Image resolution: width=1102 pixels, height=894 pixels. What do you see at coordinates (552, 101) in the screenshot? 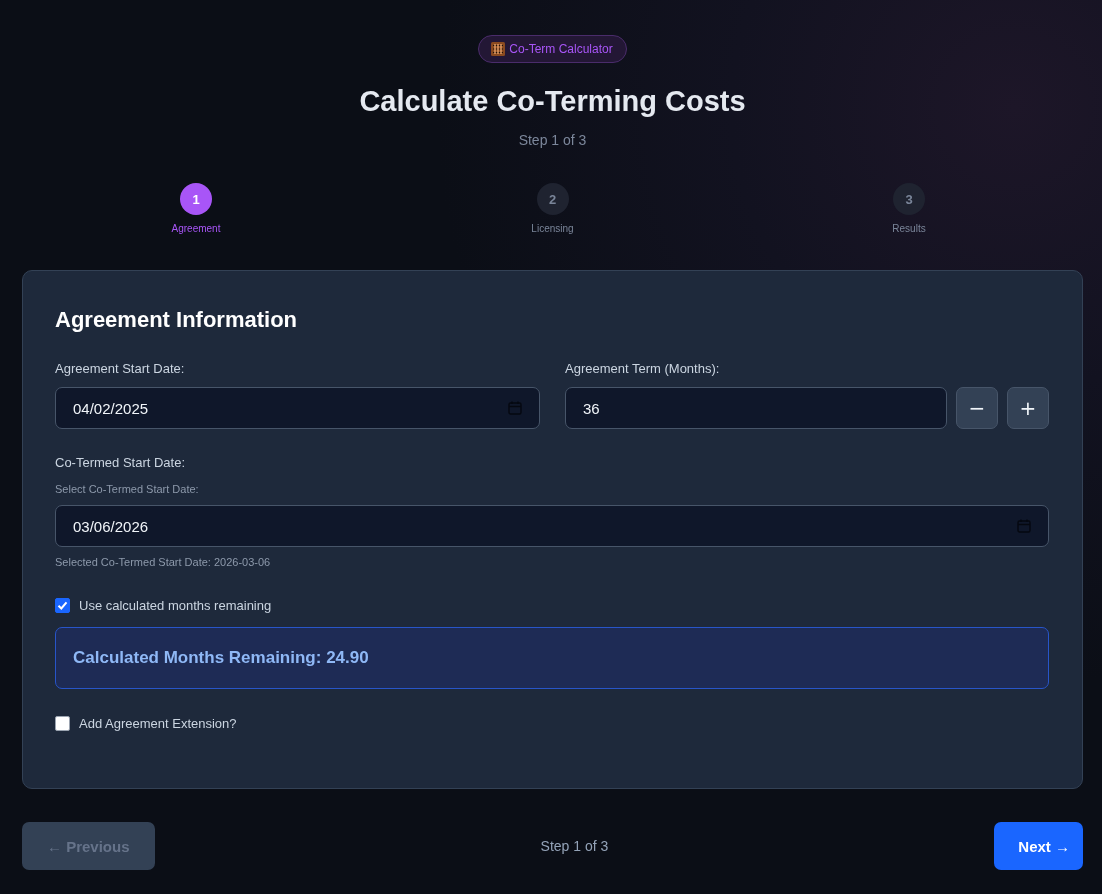
I see `page-title: Calculate Co-Terming Costs` at bounding box center [552, 101].